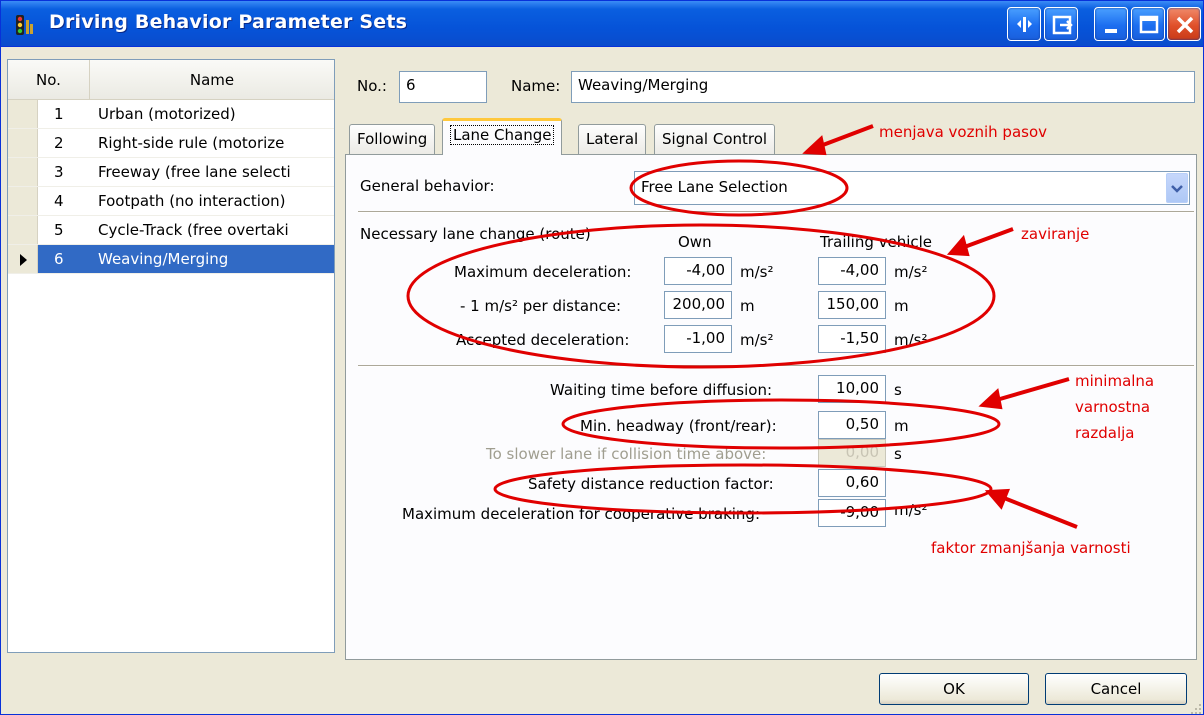 The height and width of the screenshot is (715, 1204). Describe the element at coordinates (167, 114) in the screenshot. I see `row-name: Urban (motorized)` at that location.